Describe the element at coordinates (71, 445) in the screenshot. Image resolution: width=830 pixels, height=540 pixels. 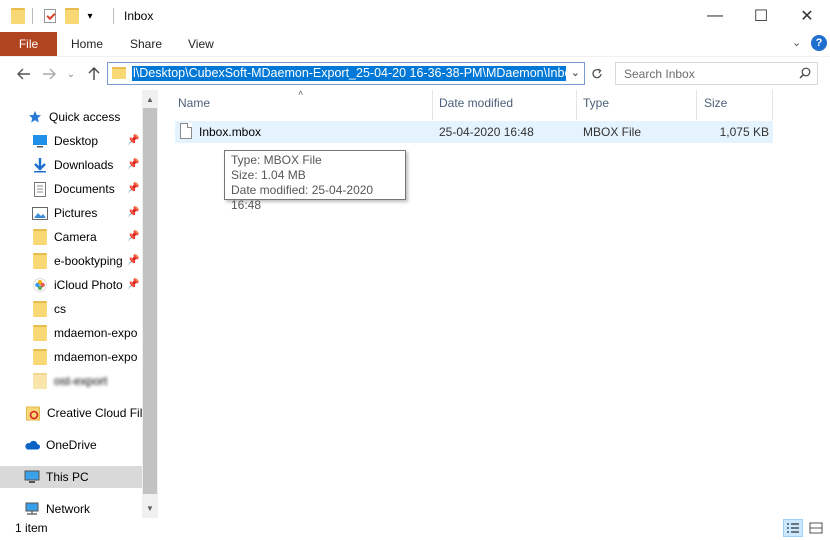
I see `nav-item-onedrive: OneDrive` at that location.